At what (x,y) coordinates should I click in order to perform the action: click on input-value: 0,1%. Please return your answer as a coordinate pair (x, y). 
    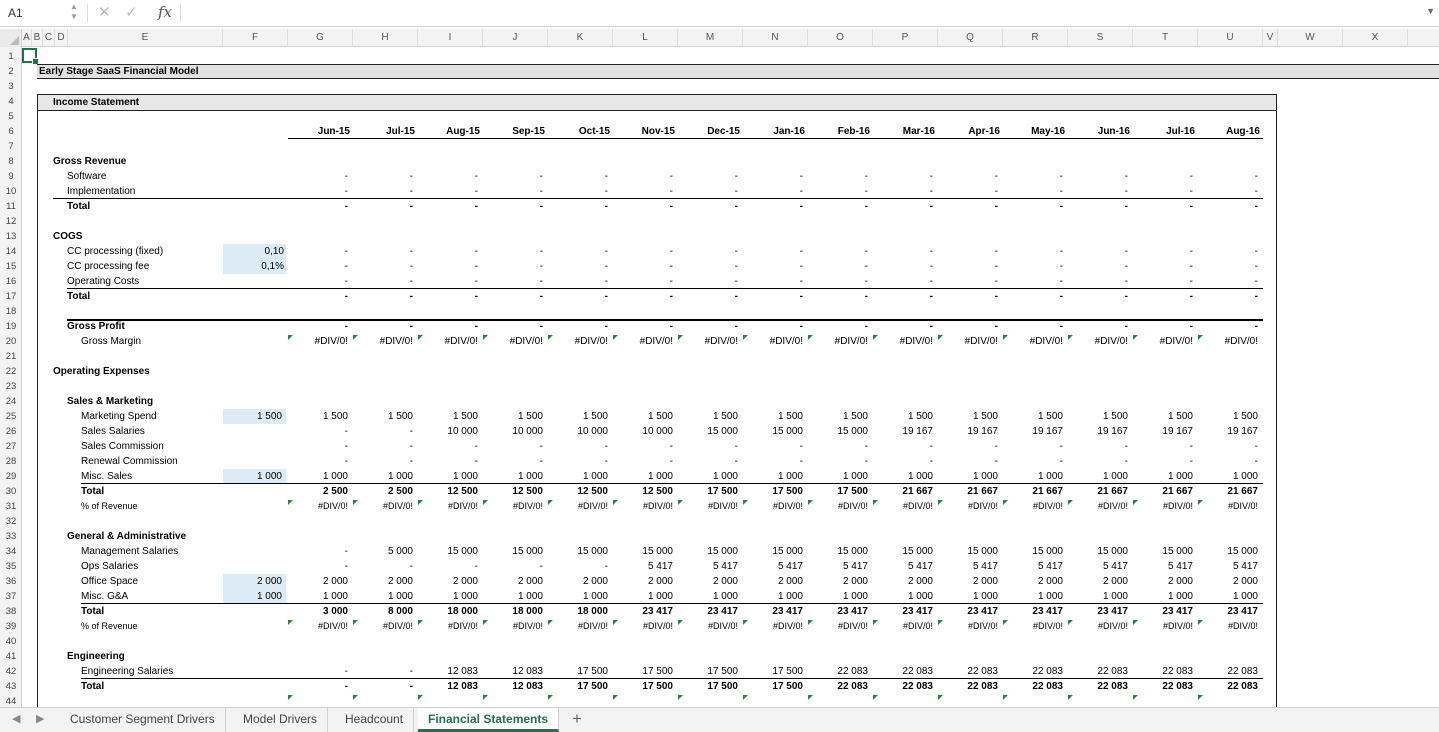
    Looking at the image, I should click on (272, 266).